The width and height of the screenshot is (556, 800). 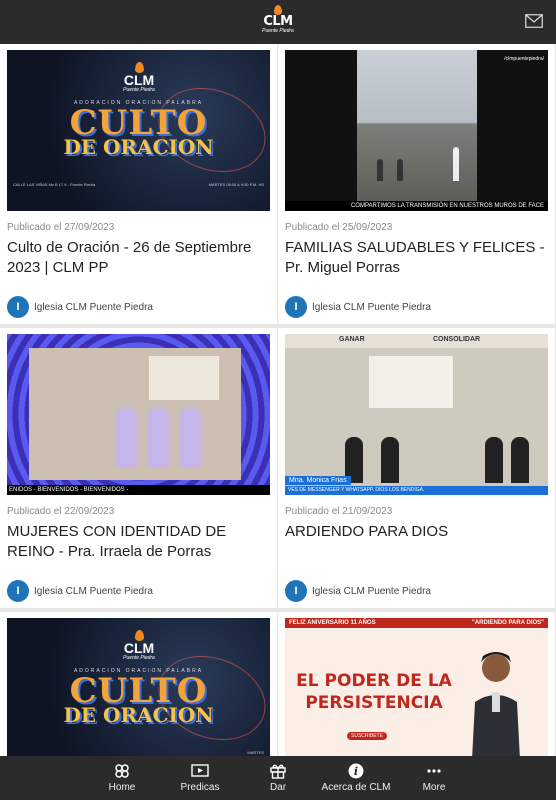 What do you see at coordinates (339, 511) in the screenshot?
I see `post-date: Publicado el 21/09/2023` at bounding box center [339, 511].